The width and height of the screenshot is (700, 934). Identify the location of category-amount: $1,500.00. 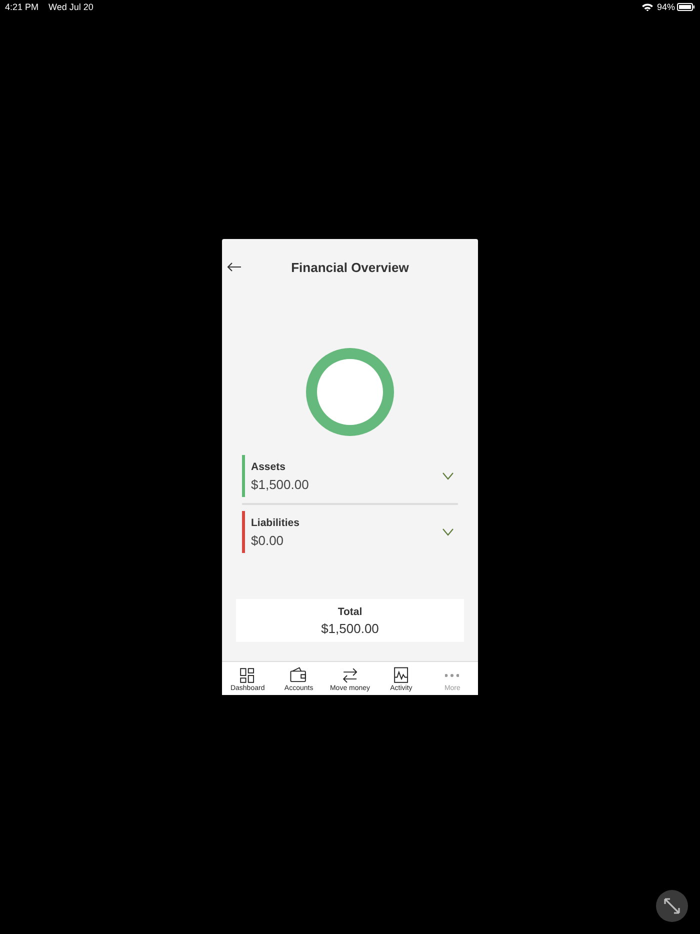
(280, 484).